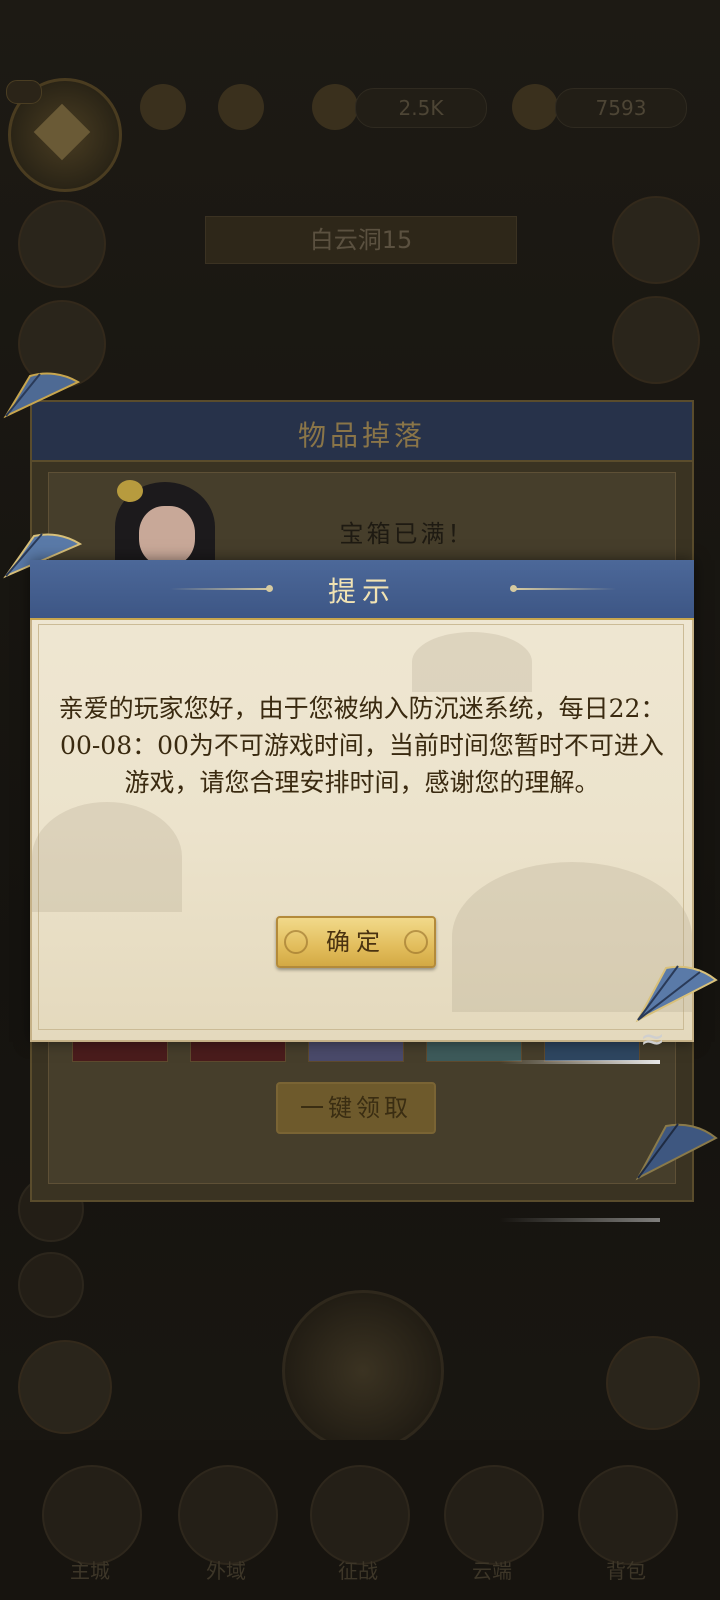 Image resolution: width=720 pixels, height=1600 pixels. Describe the element at coordinates (296, 942) in the screenshot. I see `button-ornament-left` at that location.